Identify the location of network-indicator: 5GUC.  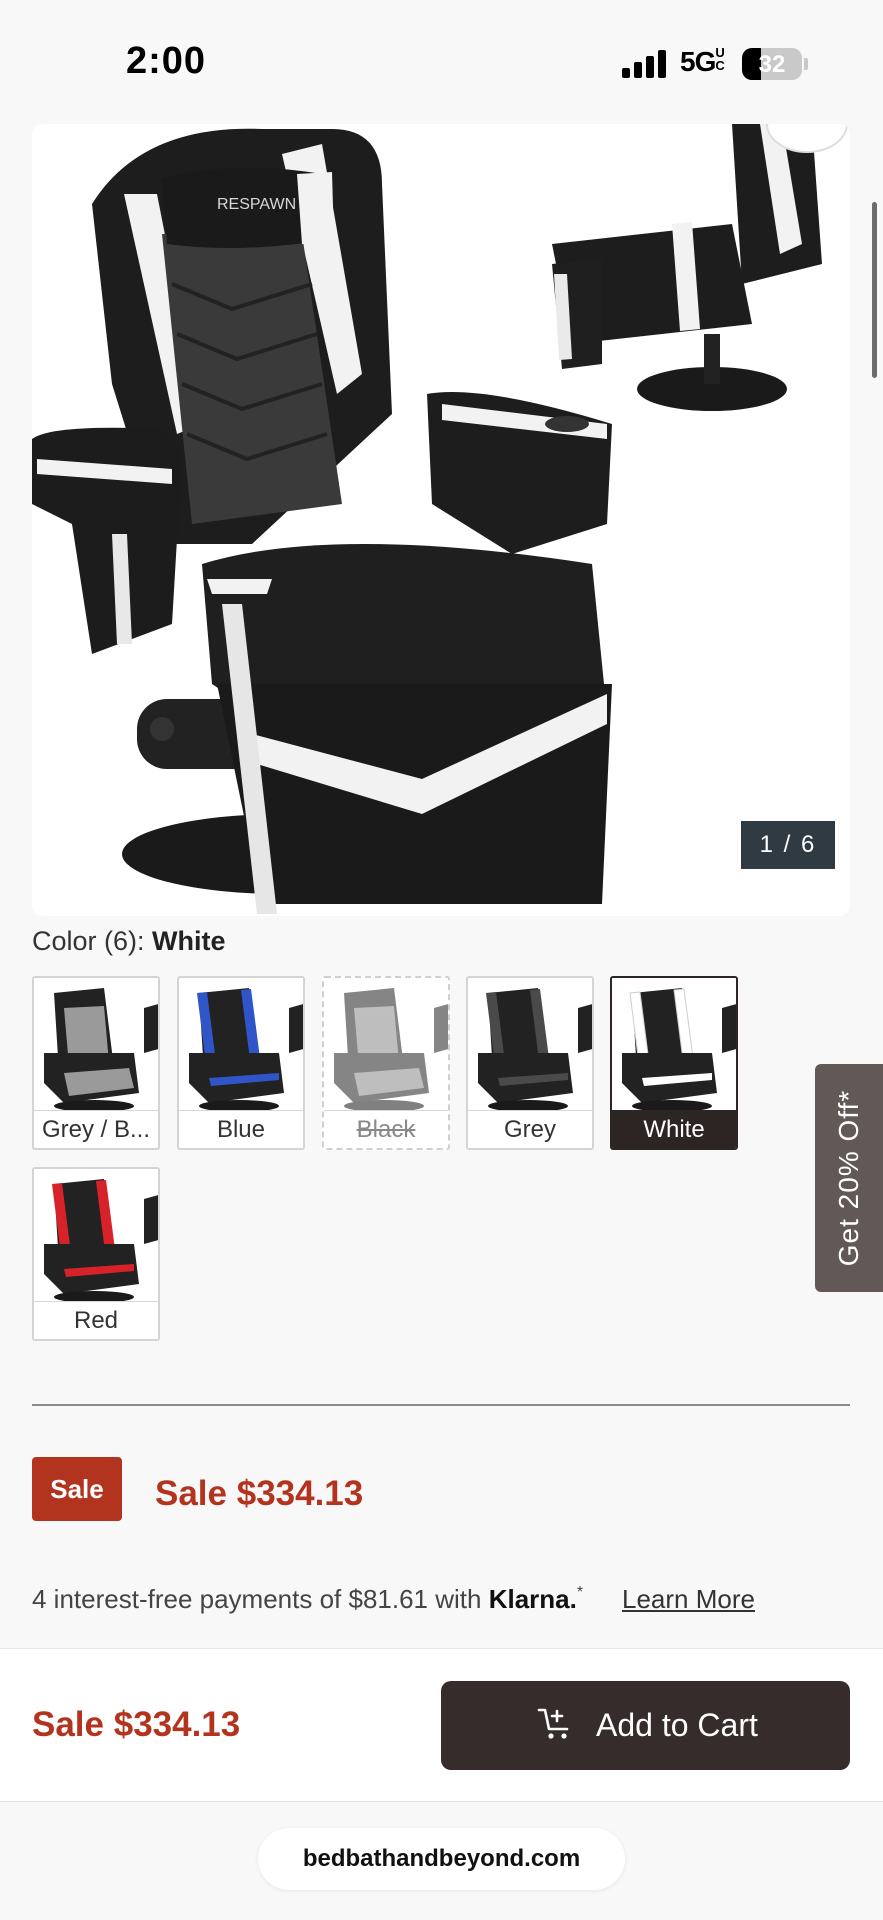
(705, 62).